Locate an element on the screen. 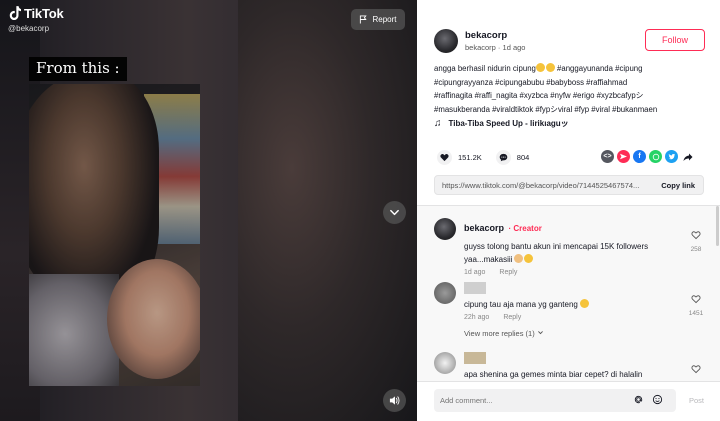  comment-like: 1451 is located at coordinates (696, 304).